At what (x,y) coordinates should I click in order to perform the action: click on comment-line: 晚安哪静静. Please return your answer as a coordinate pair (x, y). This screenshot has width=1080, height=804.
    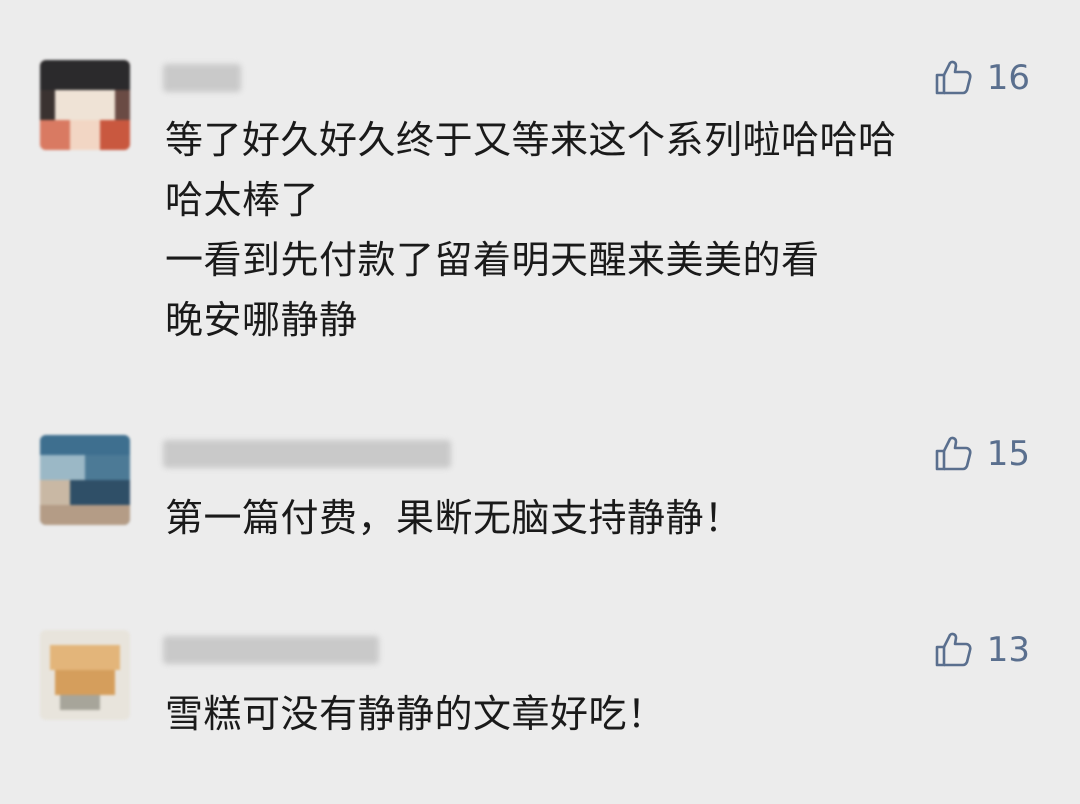
    Looking at the image, I should click on (261, 320).